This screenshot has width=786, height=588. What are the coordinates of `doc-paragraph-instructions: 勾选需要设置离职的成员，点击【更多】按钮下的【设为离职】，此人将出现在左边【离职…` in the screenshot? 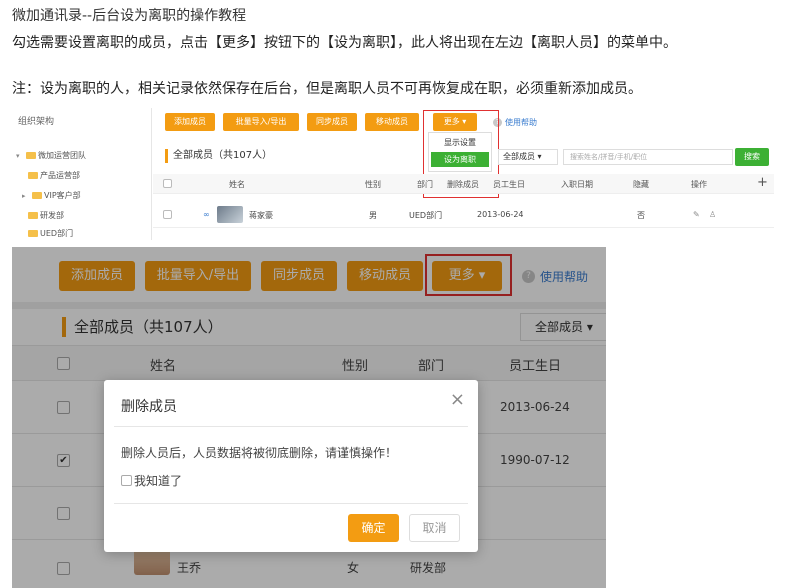 It's located at (344, 43).